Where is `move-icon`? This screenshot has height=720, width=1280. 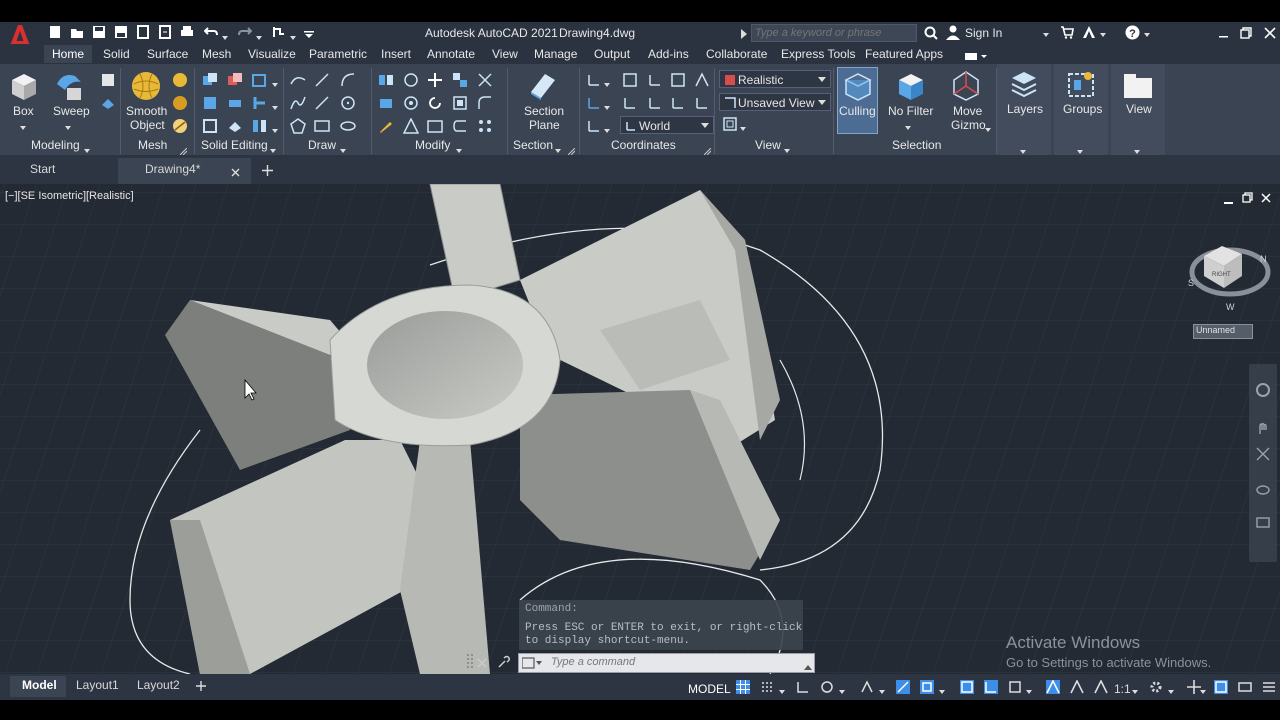 move-icon is located at coordinates (435, 80).